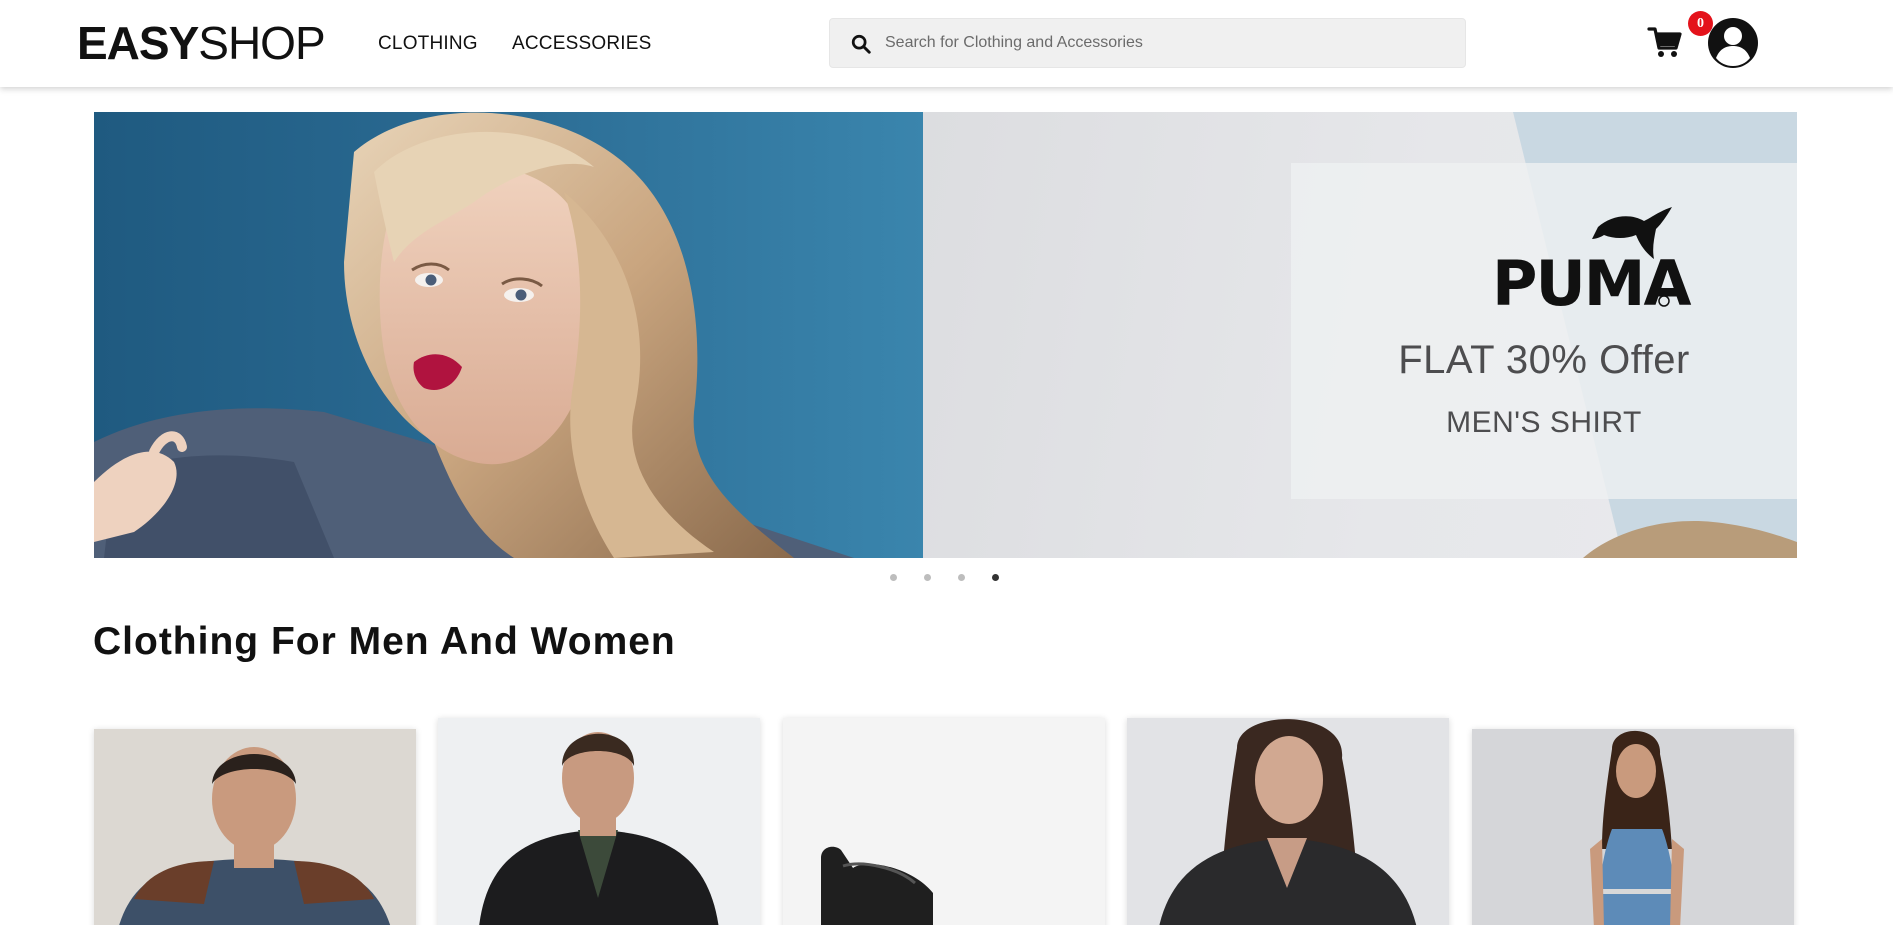 Image resolution: width=1893 pixels, height=925 pixels. Describe the element at coordinates (138, 43) in the screenshot. I see `logo-bold-text: EASY` at that location.